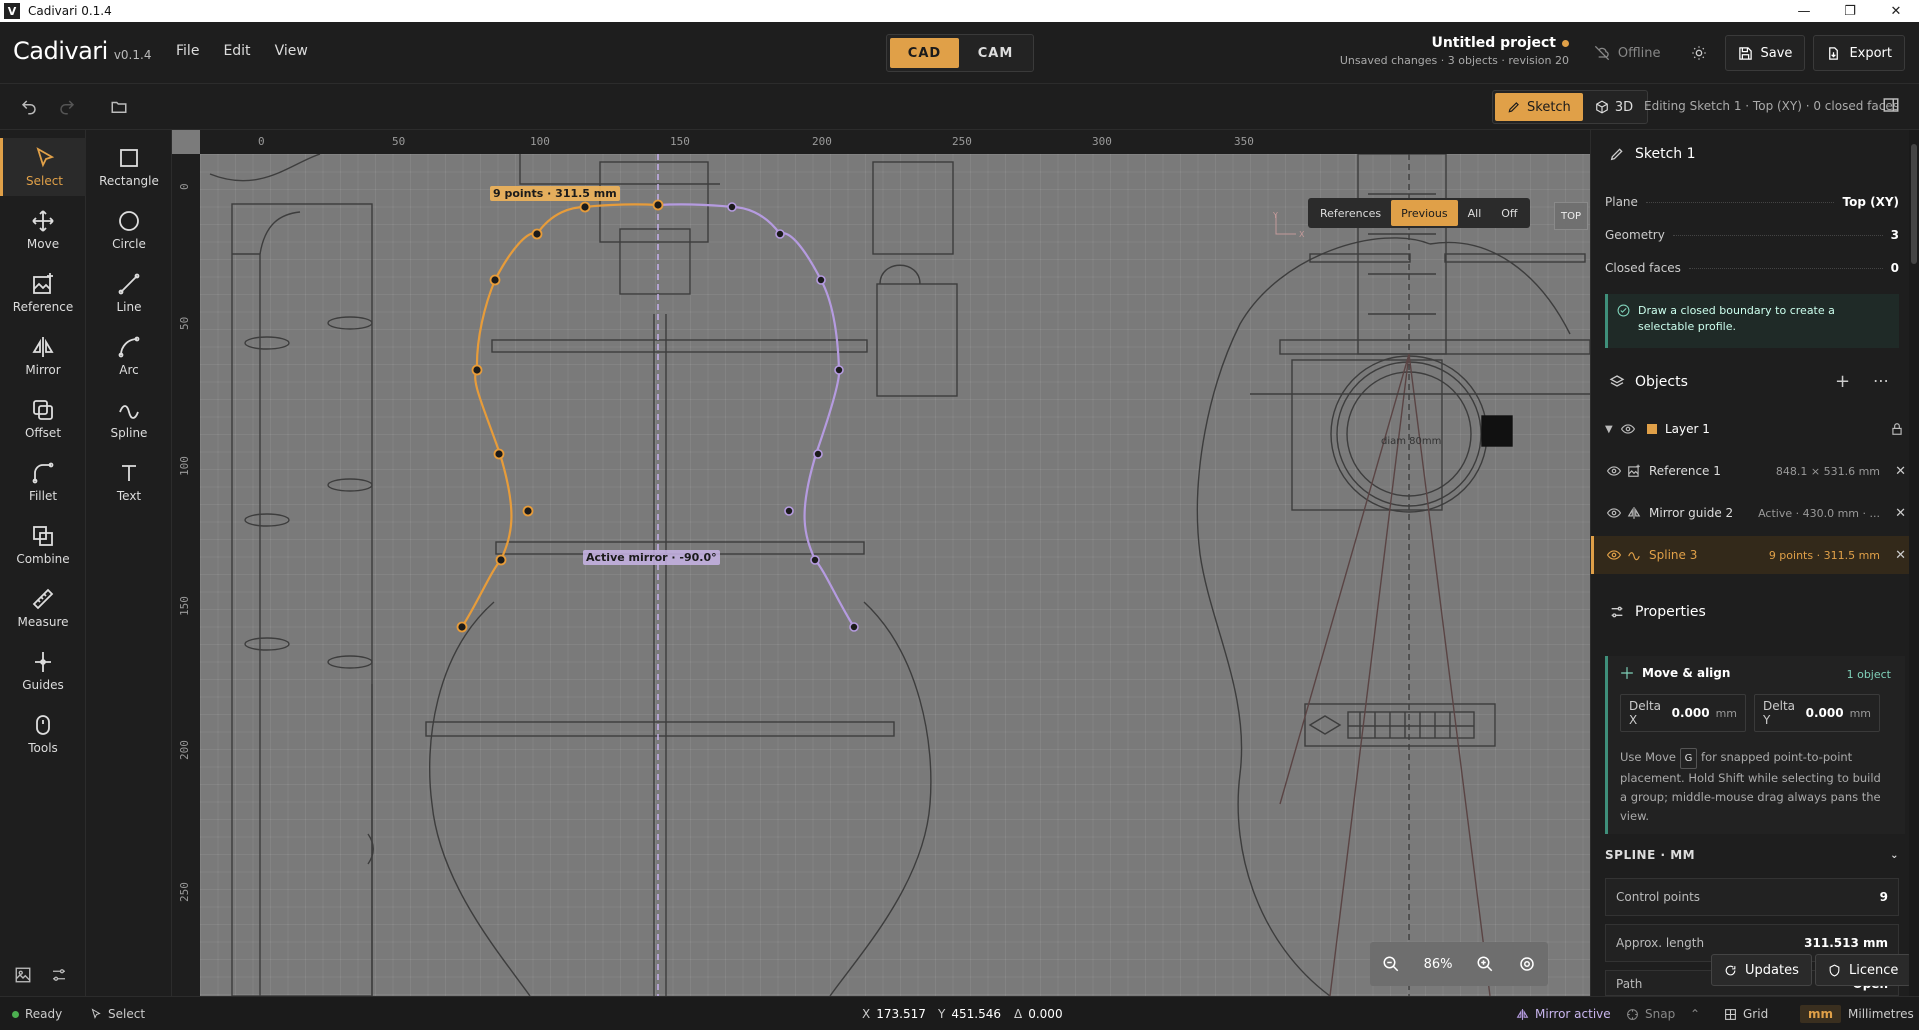 This screenshot has width=1919, height=1030. I want to click on chevron-down-icon: ▼, so click(1609, 429).